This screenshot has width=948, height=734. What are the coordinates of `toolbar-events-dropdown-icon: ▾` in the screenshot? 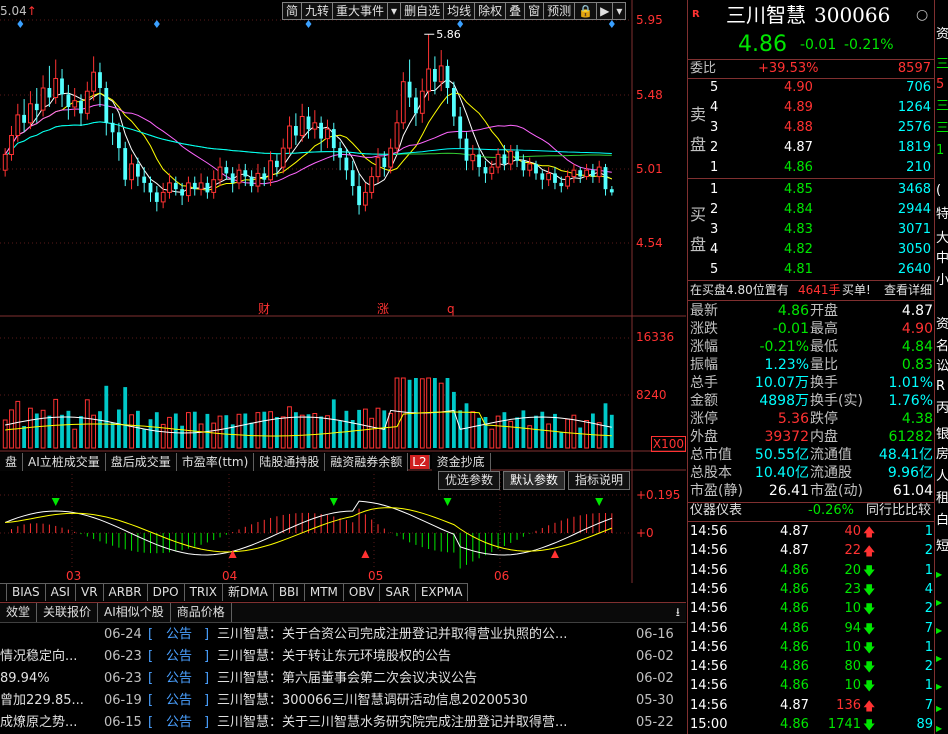 It's located at (395, 11).